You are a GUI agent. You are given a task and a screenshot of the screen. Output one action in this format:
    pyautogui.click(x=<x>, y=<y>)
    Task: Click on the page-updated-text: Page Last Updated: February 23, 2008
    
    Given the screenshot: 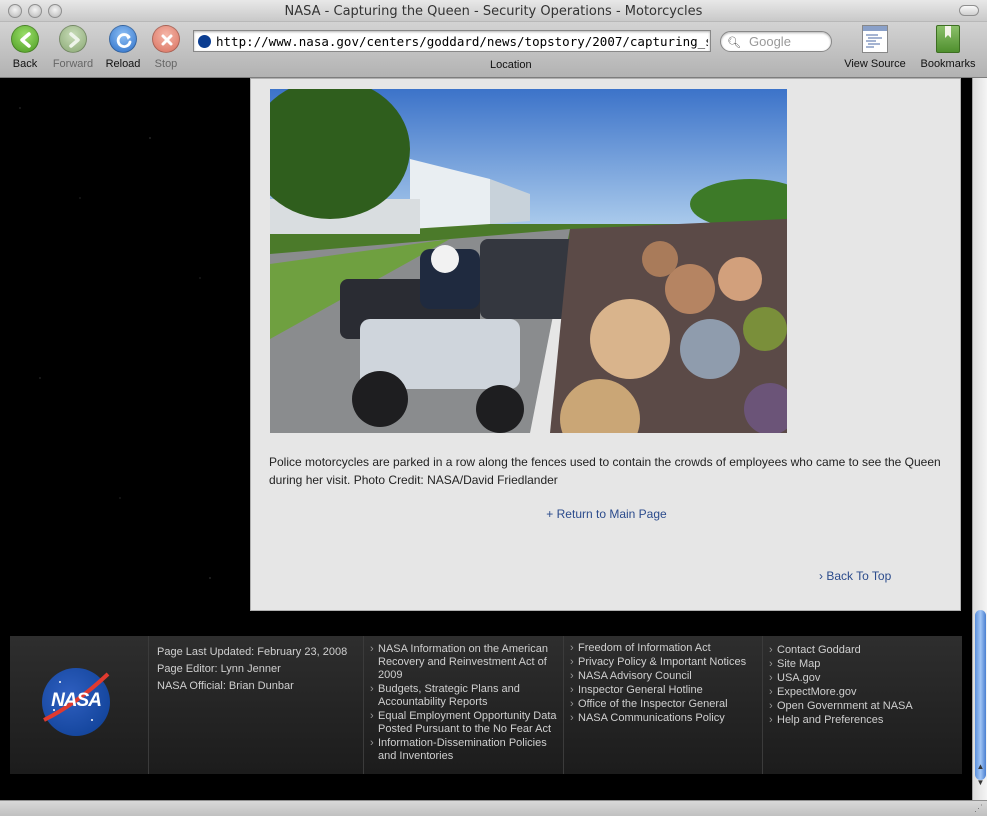 What is the action you would take?
    pyautogui.click(x=252, y=652)
    